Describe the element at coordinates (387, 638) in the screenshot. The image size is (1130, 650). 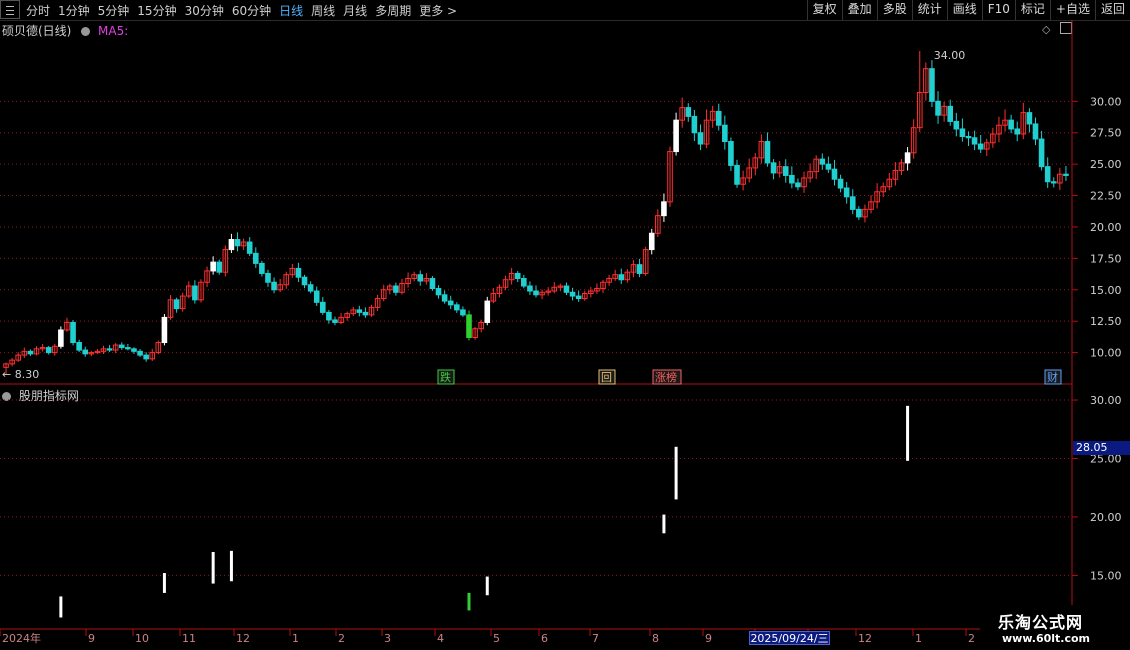
I see `x-tick-label: 3` at that location.